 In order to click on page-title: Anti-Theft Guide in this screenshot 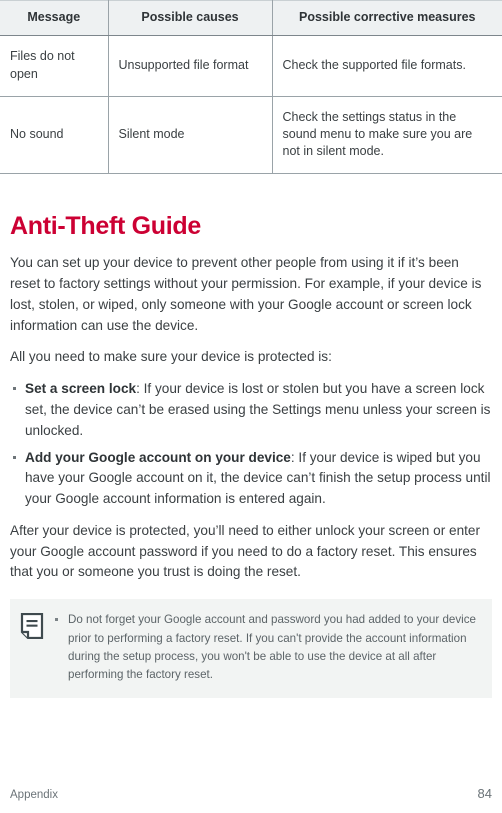, I will do `click(106, 225)`.